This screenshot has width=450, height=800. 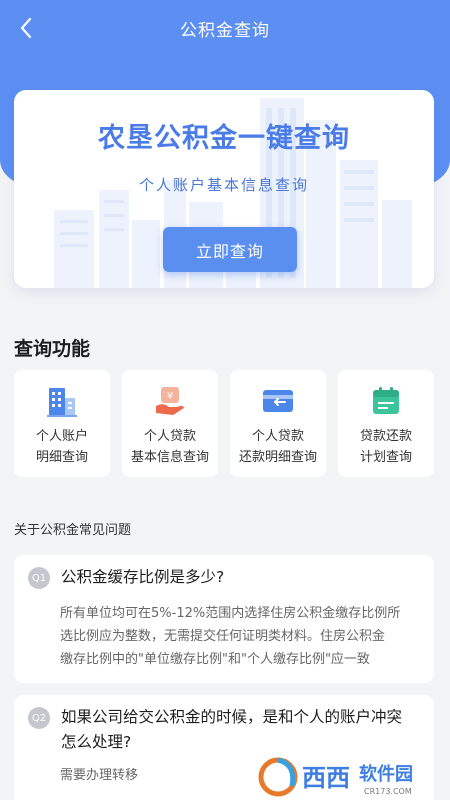 What do you see at coordinates (170, 423) in the screenshot?
I see `feature-loan-info: ¥ 个人贷款 基本信息查询` at bounding box center [170, 423].